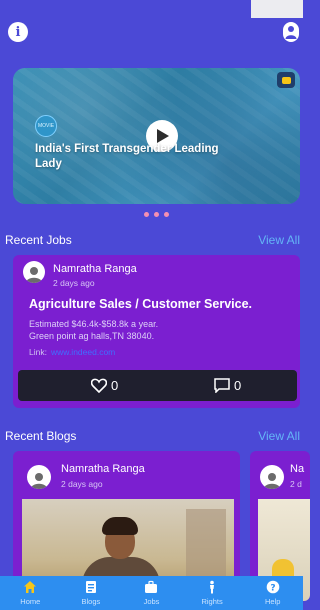 This screenshot has width=320, height=610. Describe the element at coordinates (38, 240) in the screenshot. I see `recent-jobs-heading: Recent Jobs` at that location.